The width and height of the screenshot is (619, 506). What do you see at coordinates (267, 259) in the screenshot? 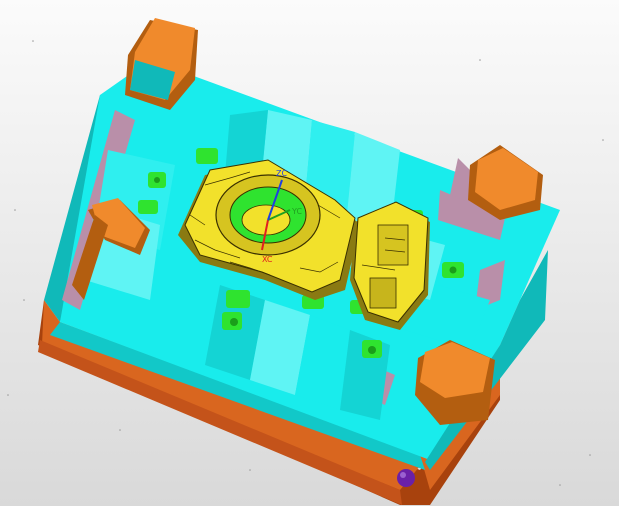
I see `axis-label-x: XC` at bounding box center [267, 259].